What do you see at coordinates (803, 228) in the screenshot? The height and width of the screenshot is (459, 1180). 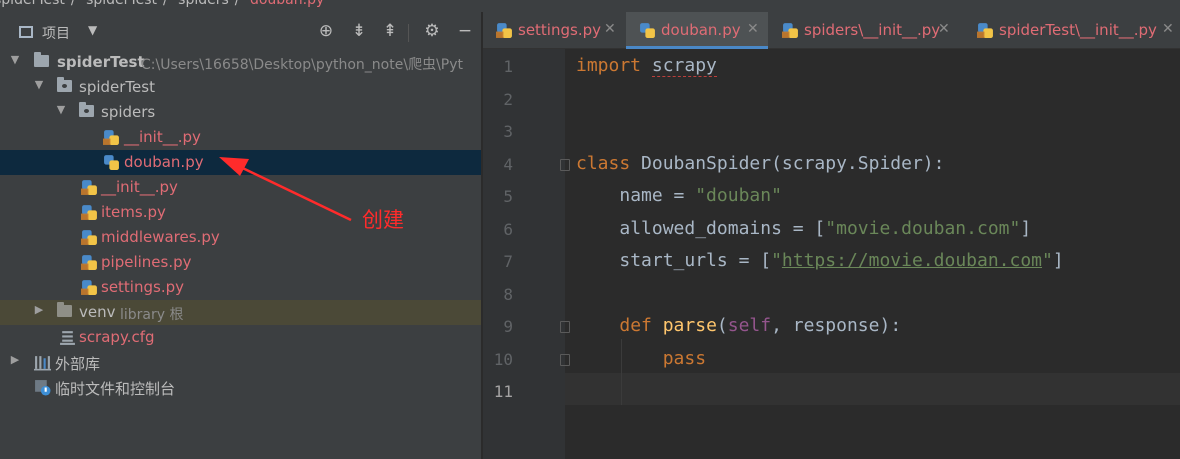 I see `code-line-6: allowed_domains = ["movie.douban.com"]` at bounding box center [803, 228].